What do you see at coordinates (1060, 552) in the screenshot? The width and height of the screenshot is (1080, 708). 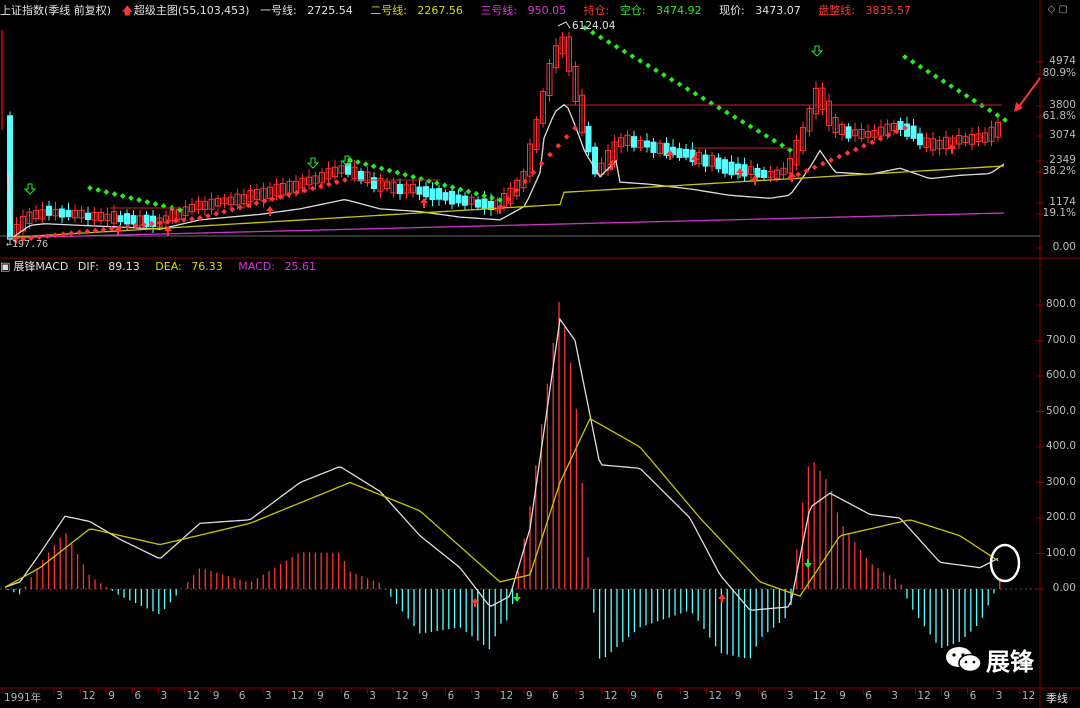 I see `macd-y-tick: 100.0` at bounding box center [1060, 552].